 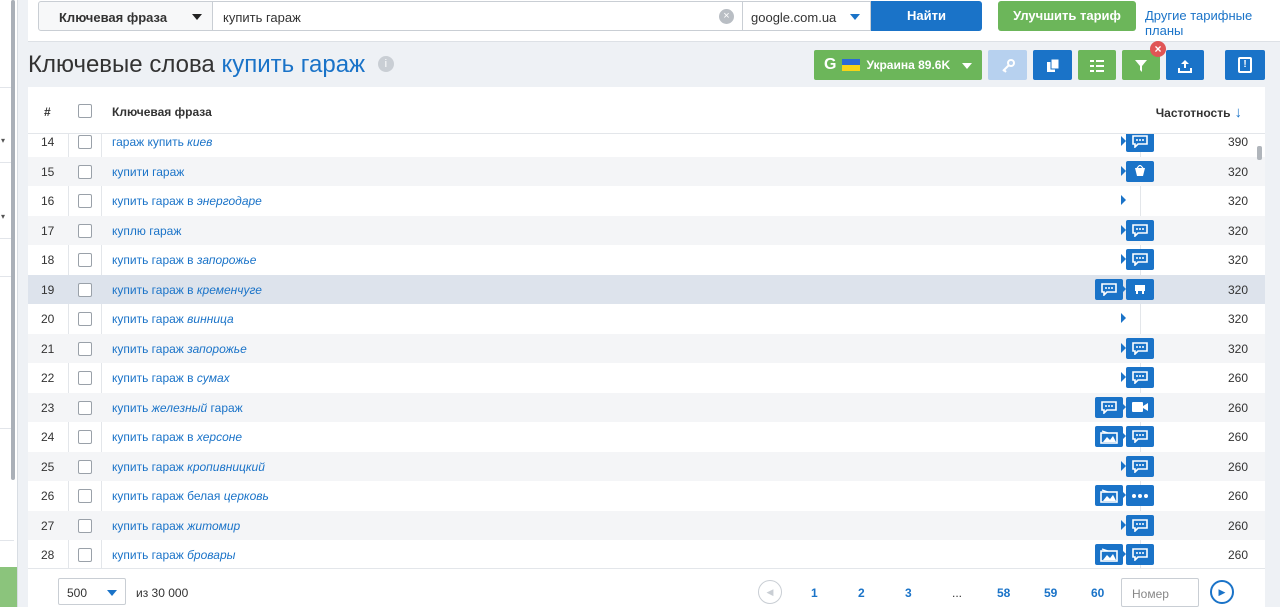 What do you see at coordinates (1140, 495) in the screenshot?
I see `more-icon` at bounding box center [1140, 495].